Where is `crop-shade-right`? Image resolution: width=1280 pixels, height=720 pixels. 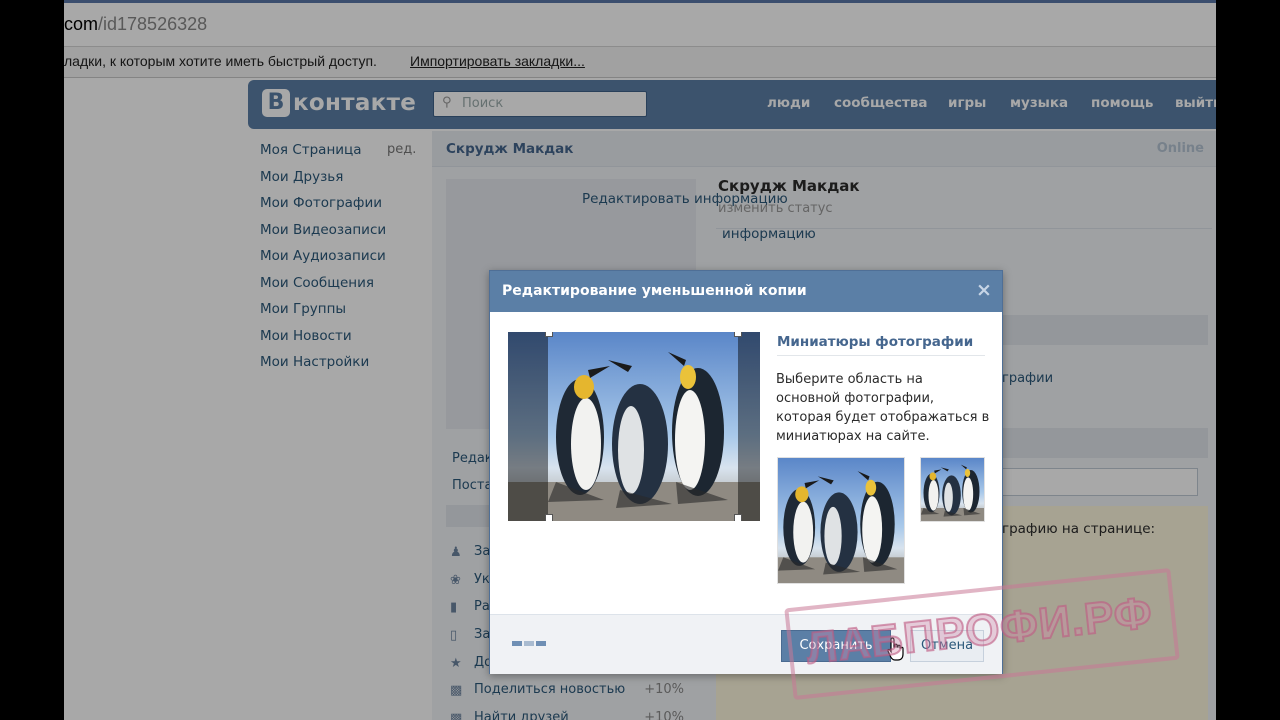 crop-shade-right is located at coordinates (749, 426).